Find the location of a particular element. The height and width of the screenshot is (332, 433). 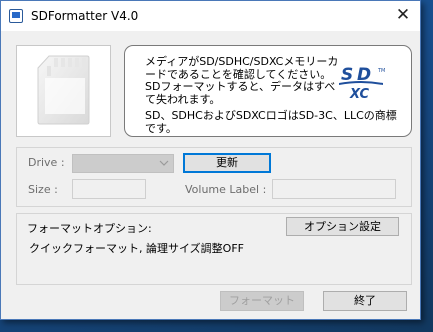

title-bar: SDFormatter V4.0 ✕ is located at coordinates (210, 16).